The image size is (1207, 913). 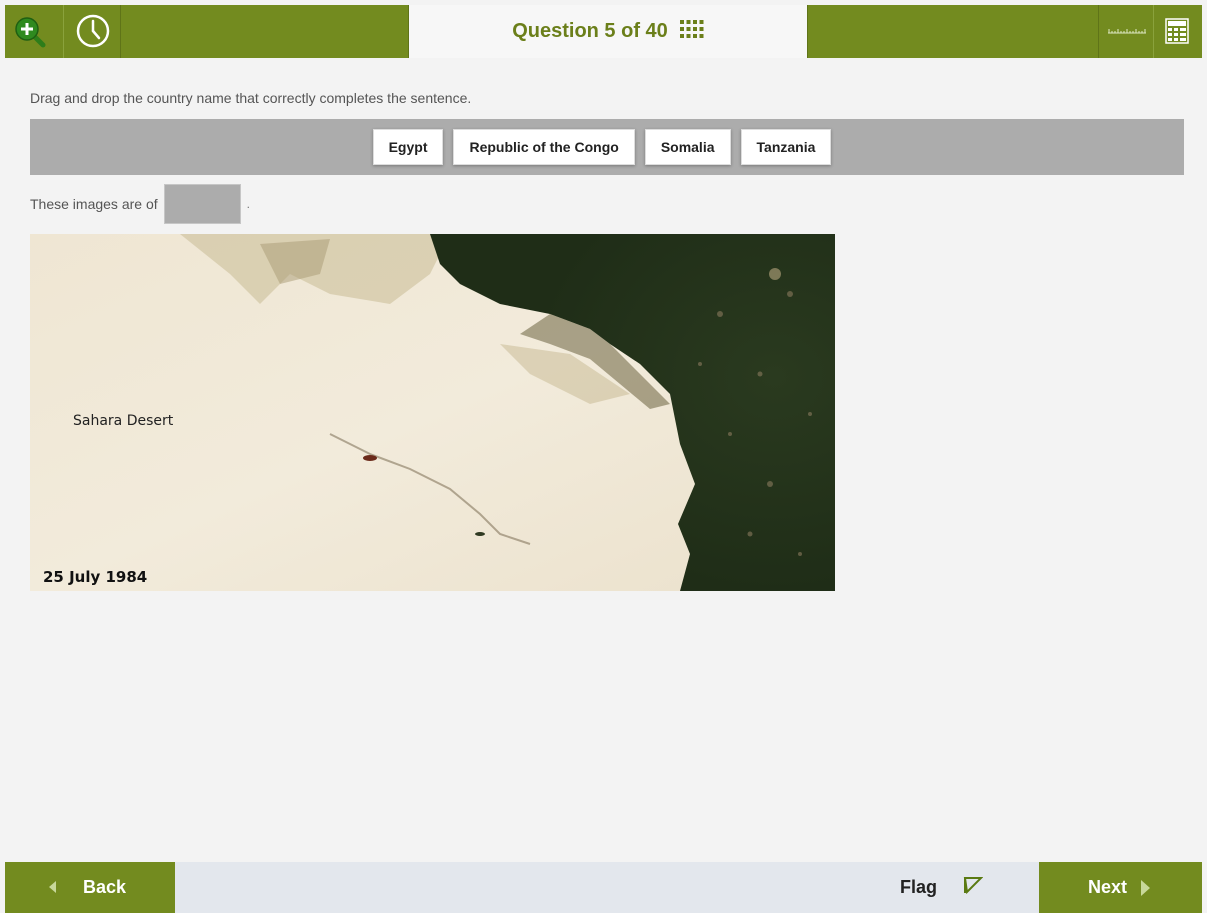 I want to click on bottom-navigation: Back Flag Next, so click(x=603, y=887).